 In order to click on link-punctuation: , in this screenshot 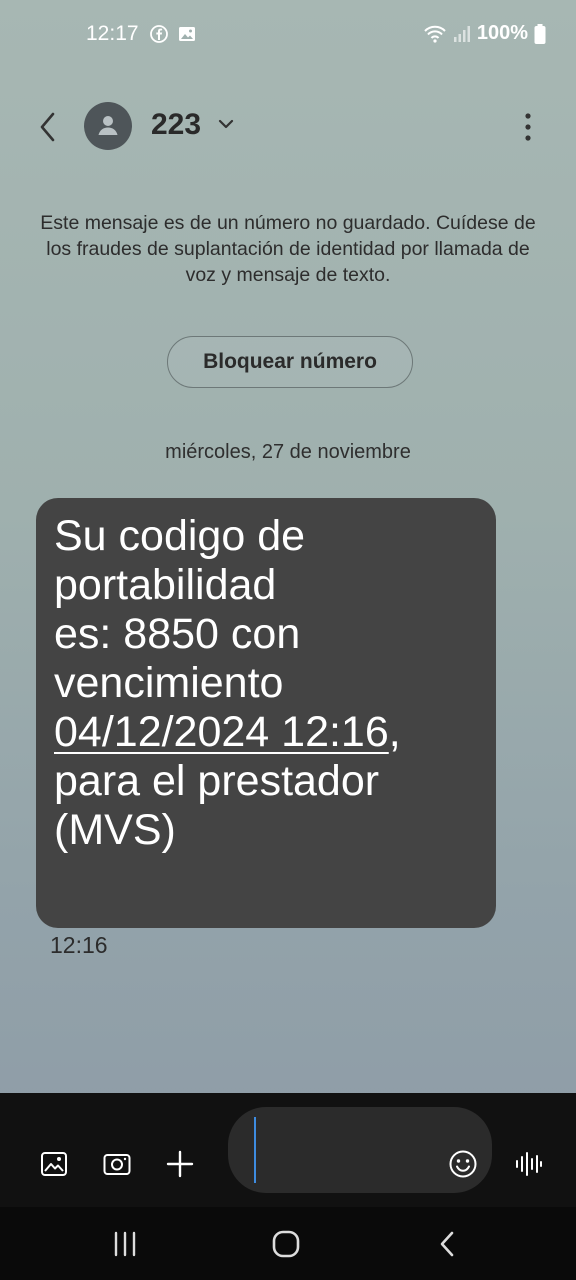, I will do `click(394, 732)`.